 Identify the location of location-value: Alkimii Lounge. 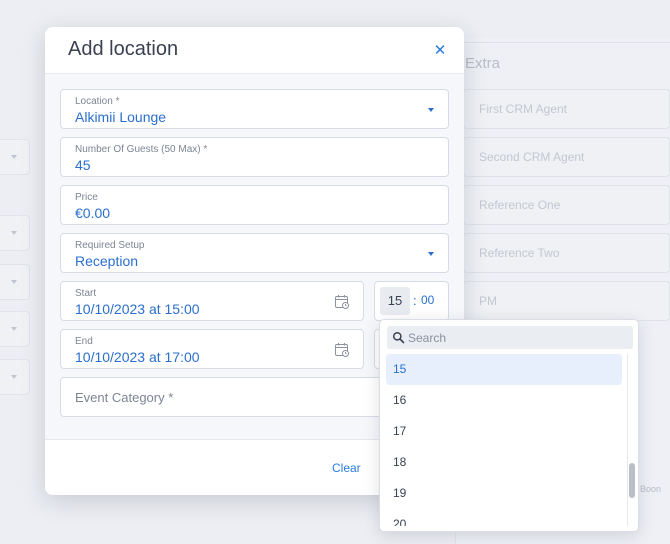
(121, 117).